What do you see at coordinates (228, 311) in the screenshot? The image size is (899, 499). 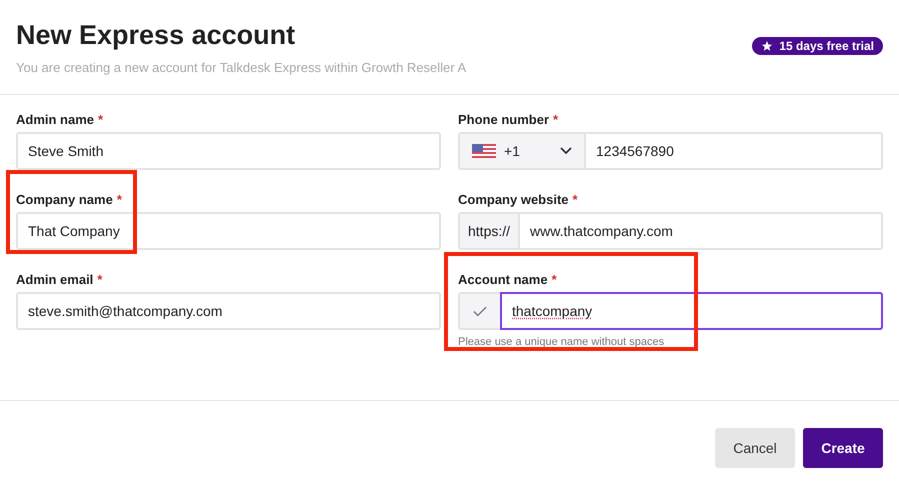 I see `input-field: steve.smith@thatcompany.com` at bounding box center [228, 311].